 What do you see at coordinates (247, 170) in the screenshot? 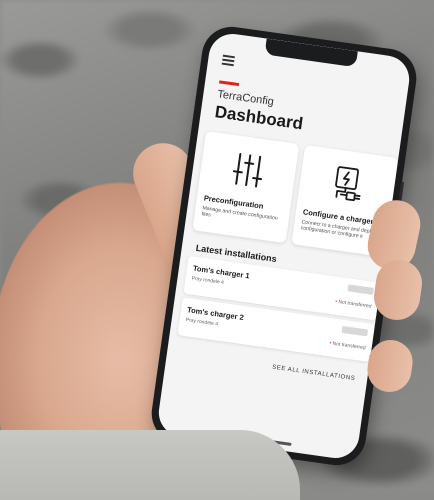
I see `sliders-icon` at bounding box center [247, 170].